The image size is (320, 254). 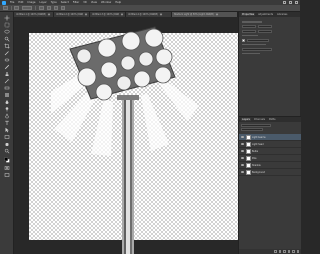 What do you see at coordinates (265, 31) in the screenshot?
I see `y-position-field` at bounding box center [265, 31].